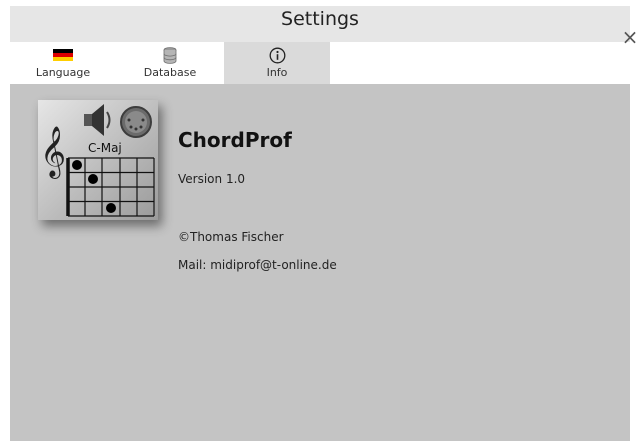 The height and width of the screenshot is (441, 639). I want to click on app-name: ChordProf, so click(235, 140).